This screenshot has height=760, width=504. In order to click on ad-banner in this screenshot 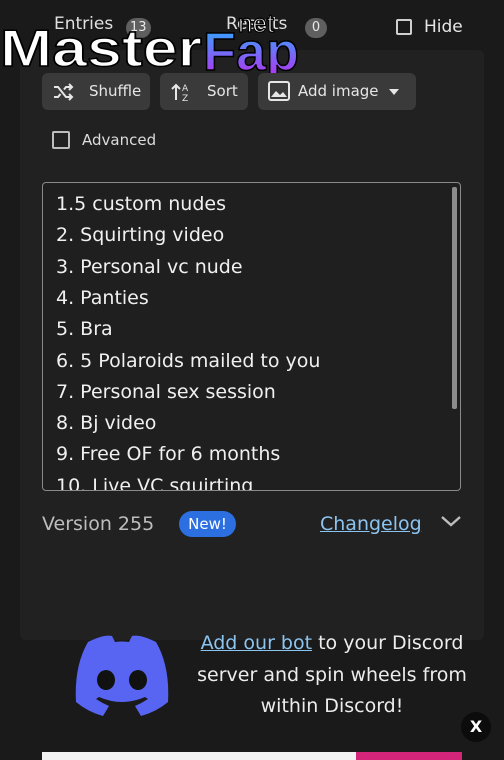, I will do `click(252, 756)`.